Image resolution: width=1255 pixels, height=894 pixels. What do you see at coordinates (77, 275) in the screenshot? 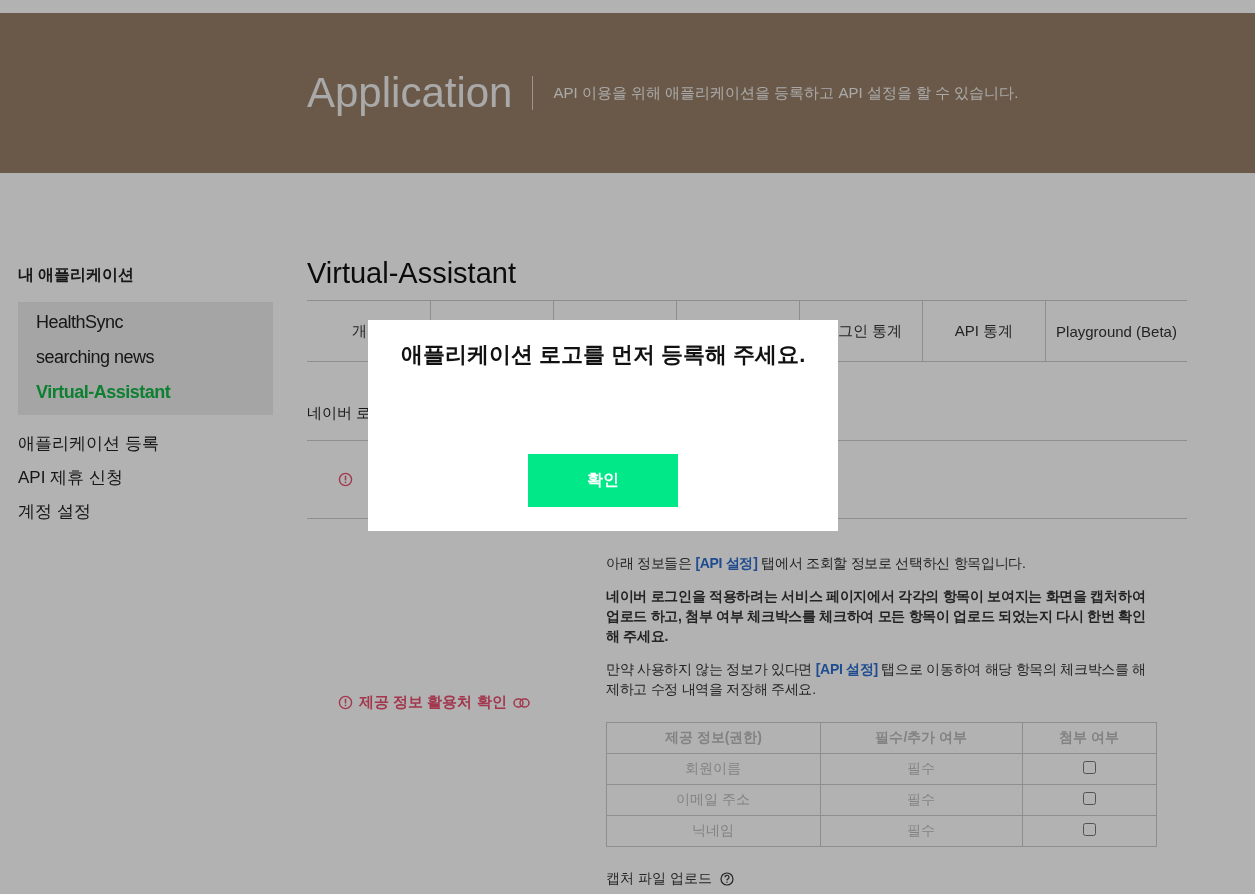
I see `sidebar-title: 내 애플리케이션` at bounding box center [77, 275].